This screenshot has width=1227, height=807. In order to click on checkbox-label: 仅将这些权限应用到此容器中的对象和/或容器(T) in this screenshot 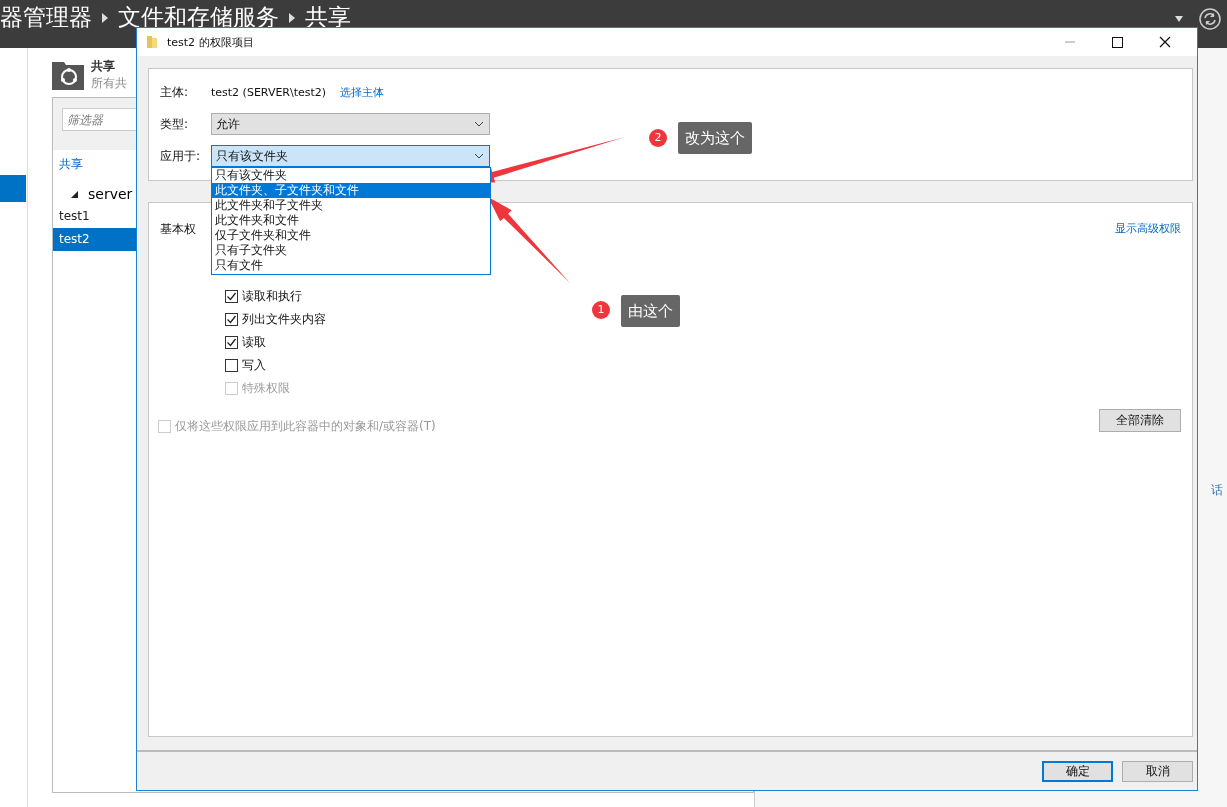, I will do `click(305, 426)`.